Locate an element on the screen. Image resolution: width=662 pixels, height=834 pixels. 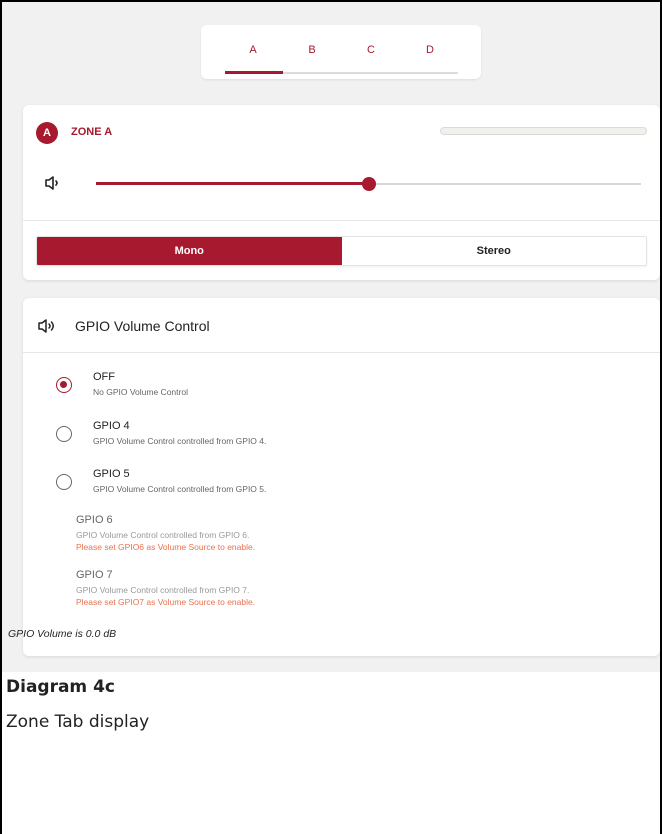
stereo-button: Stereo is located at coordinates (493, 251).